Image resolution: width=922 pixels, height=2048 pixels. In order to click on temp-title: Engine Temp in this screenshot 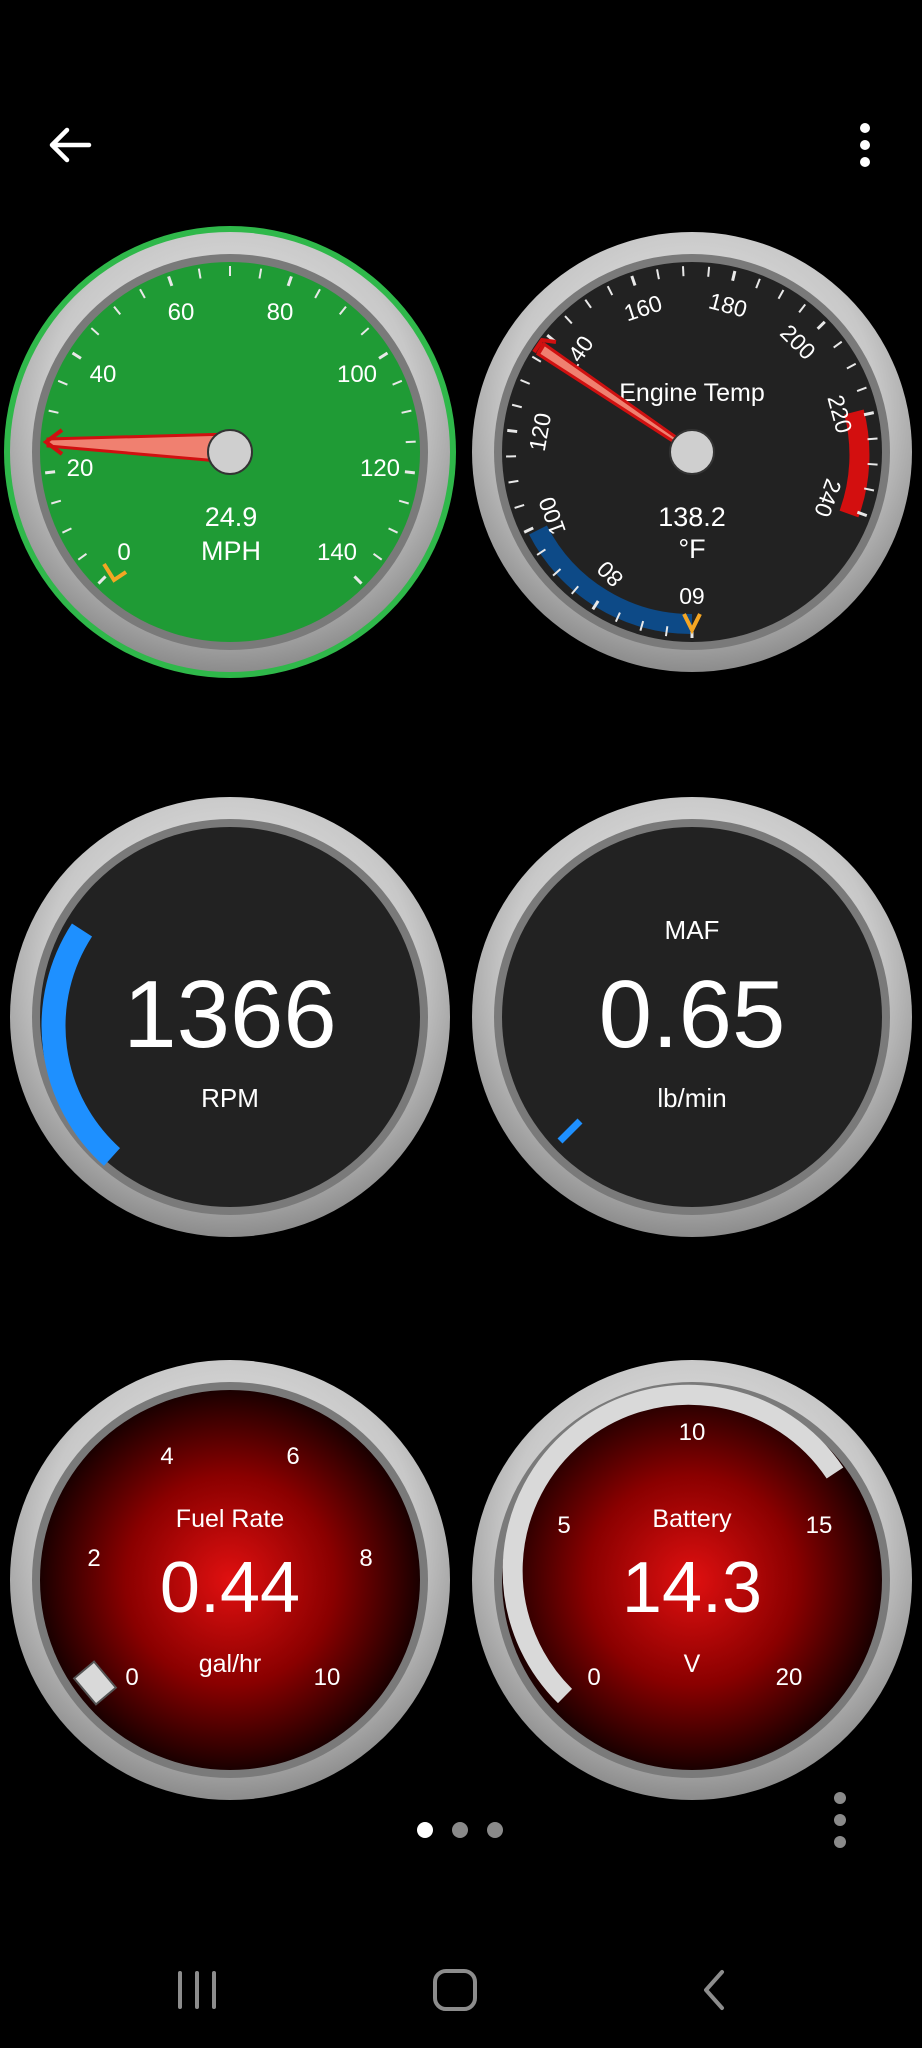, I will do `click(691, 393)`.